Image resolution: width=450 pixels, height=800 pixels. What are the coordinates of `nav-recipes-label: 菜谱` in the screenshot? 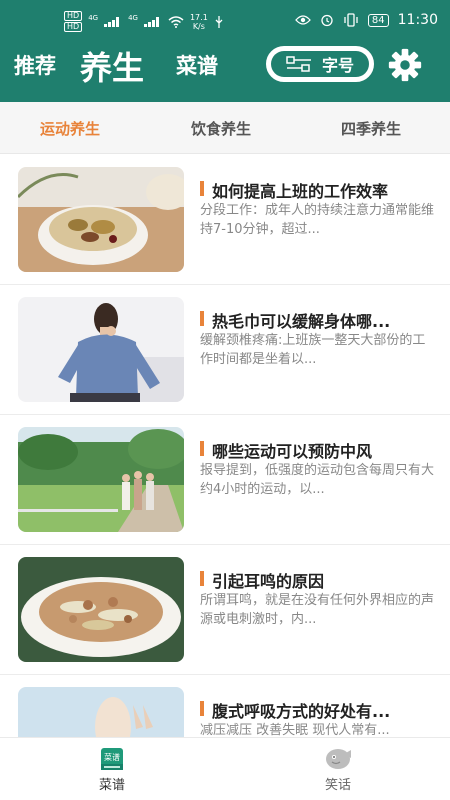 It's located at (111, 785).